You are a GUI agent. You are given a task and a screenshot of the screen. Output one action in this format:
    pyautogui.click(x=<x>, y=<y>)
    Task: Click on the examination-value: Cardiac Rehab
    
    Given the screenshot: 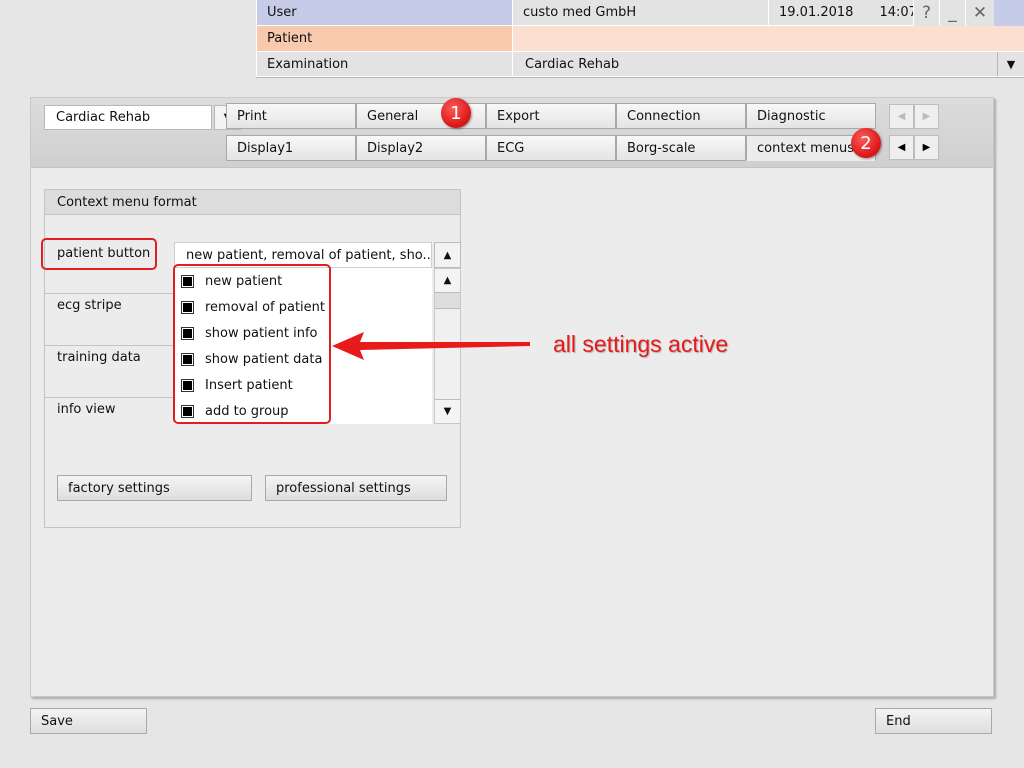 What is the action you would take?
    pyautogui.click(x=754, y=64)
    